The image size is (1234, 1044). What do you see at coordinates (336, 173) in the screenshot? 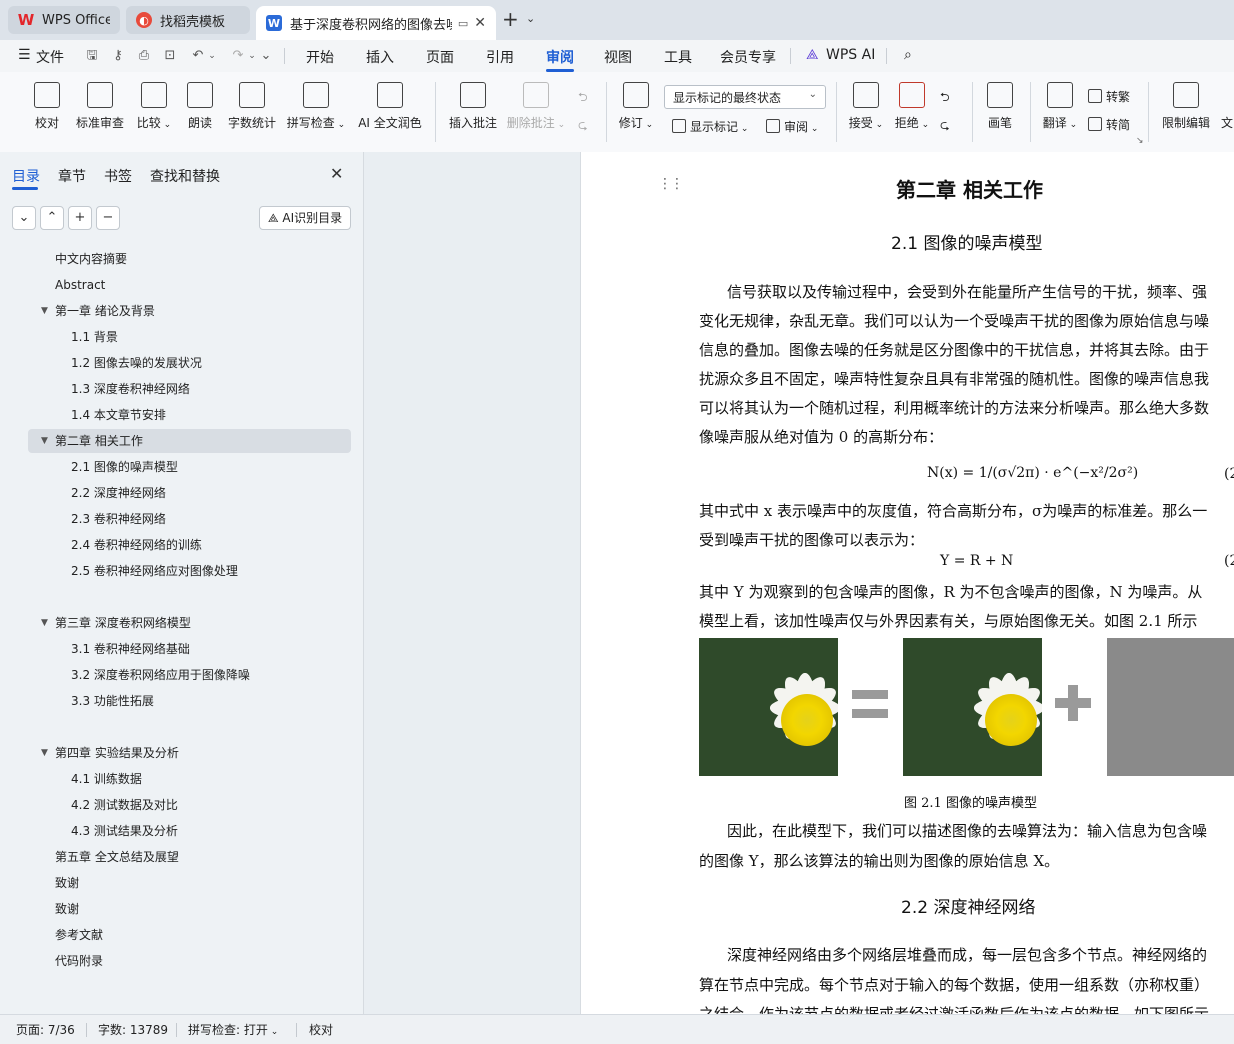
I see `close-pane-icon: ✕` at bounding box center [336, 173].